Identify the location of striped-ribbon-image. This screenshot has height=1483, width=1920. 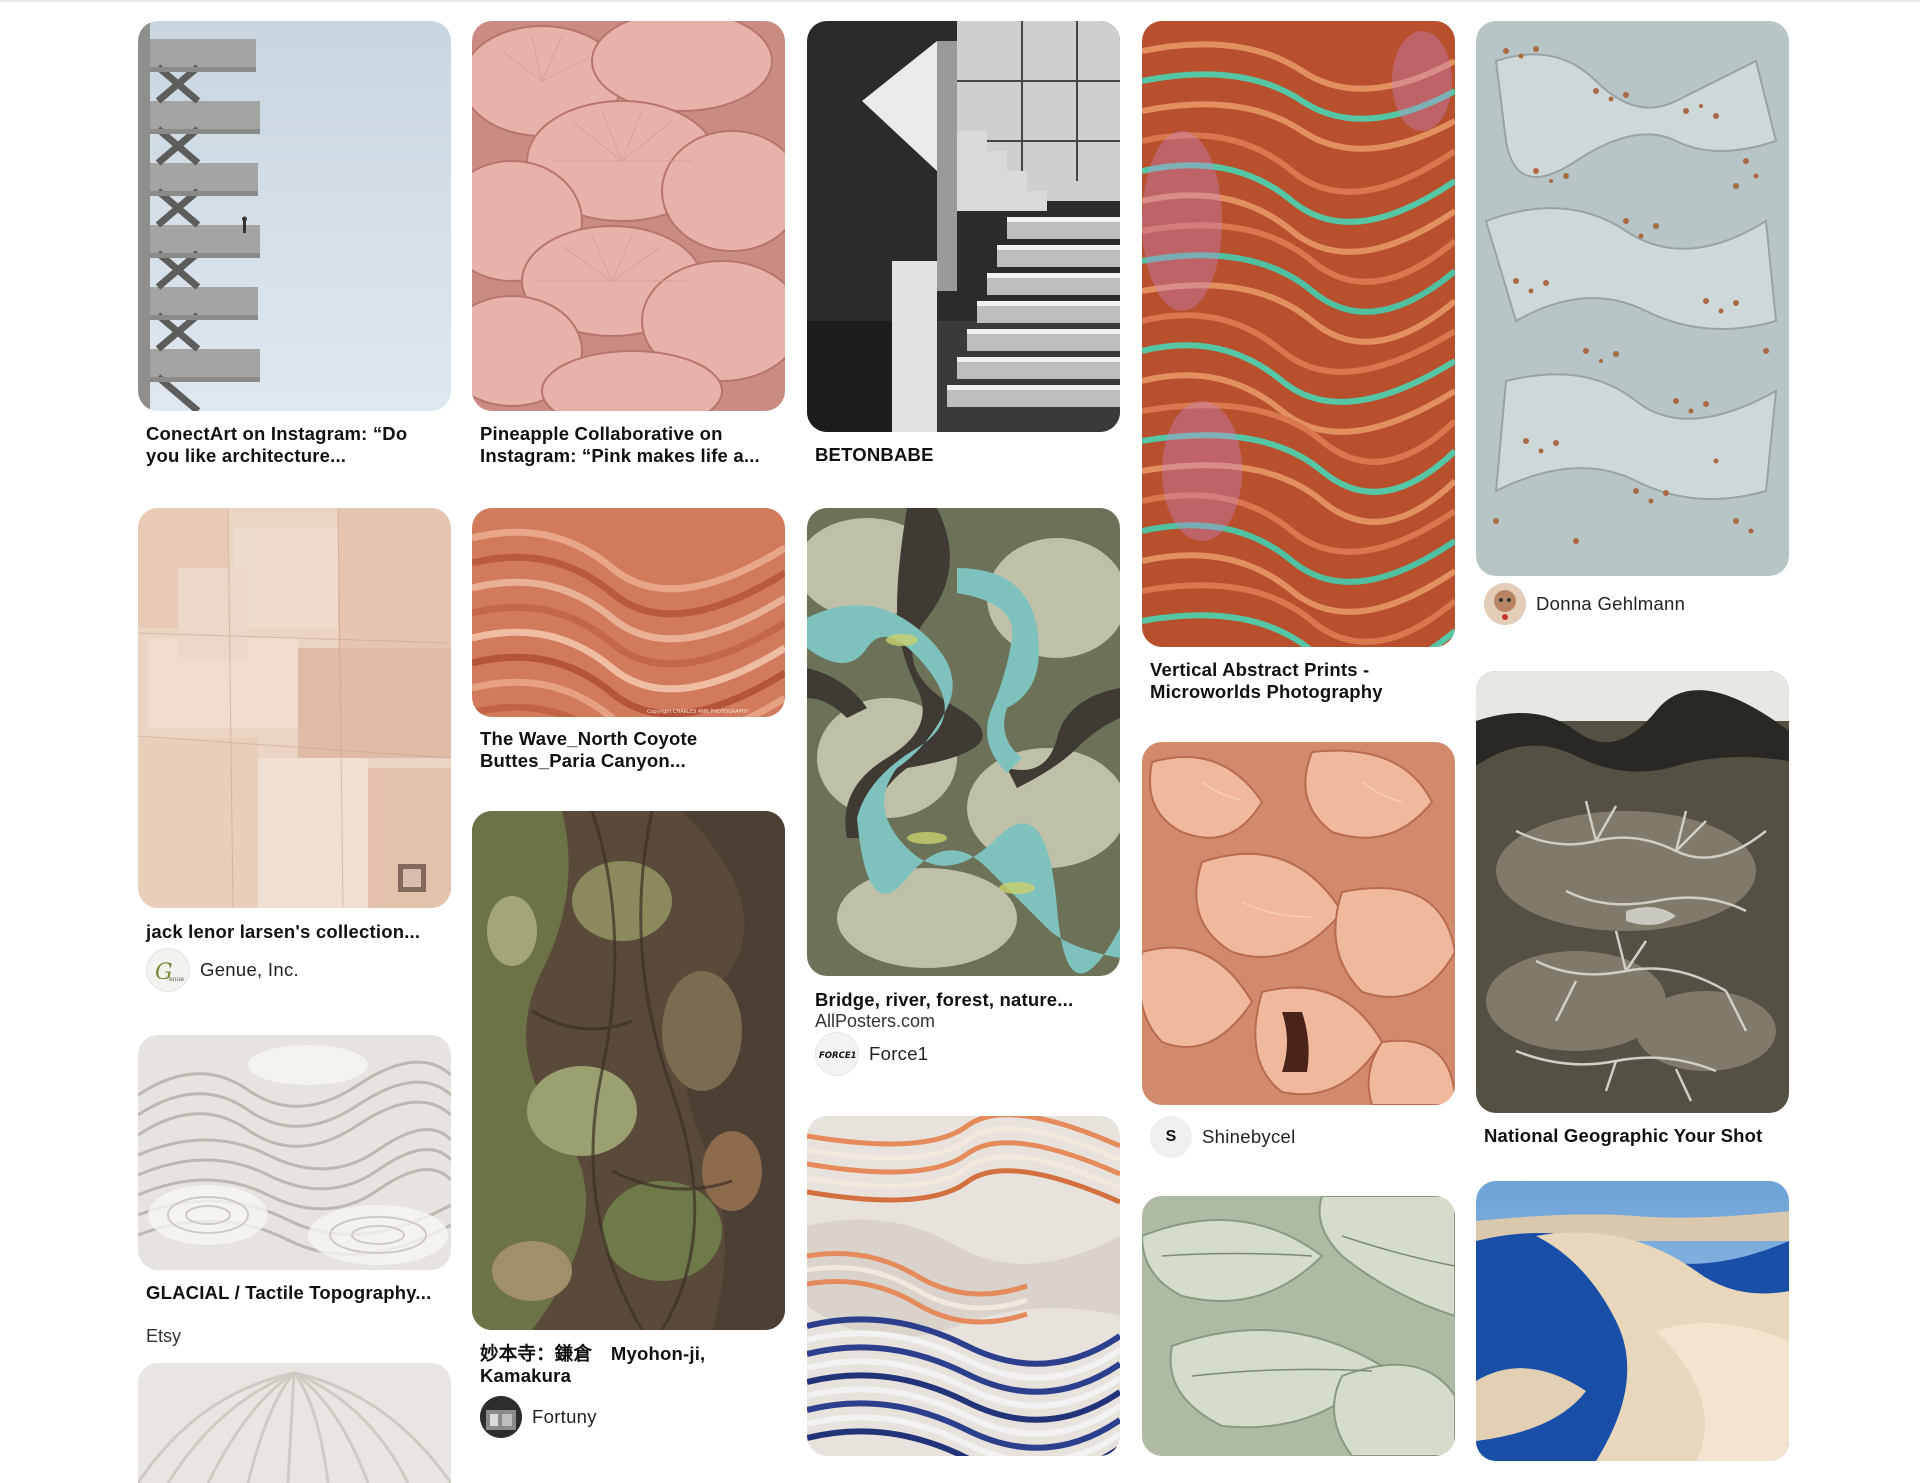
(963, 1286).